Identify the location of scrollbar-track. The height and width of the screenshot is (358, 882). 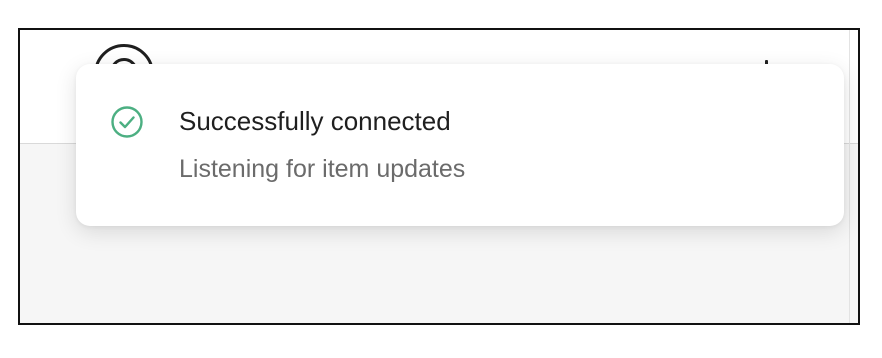
(849, 176).